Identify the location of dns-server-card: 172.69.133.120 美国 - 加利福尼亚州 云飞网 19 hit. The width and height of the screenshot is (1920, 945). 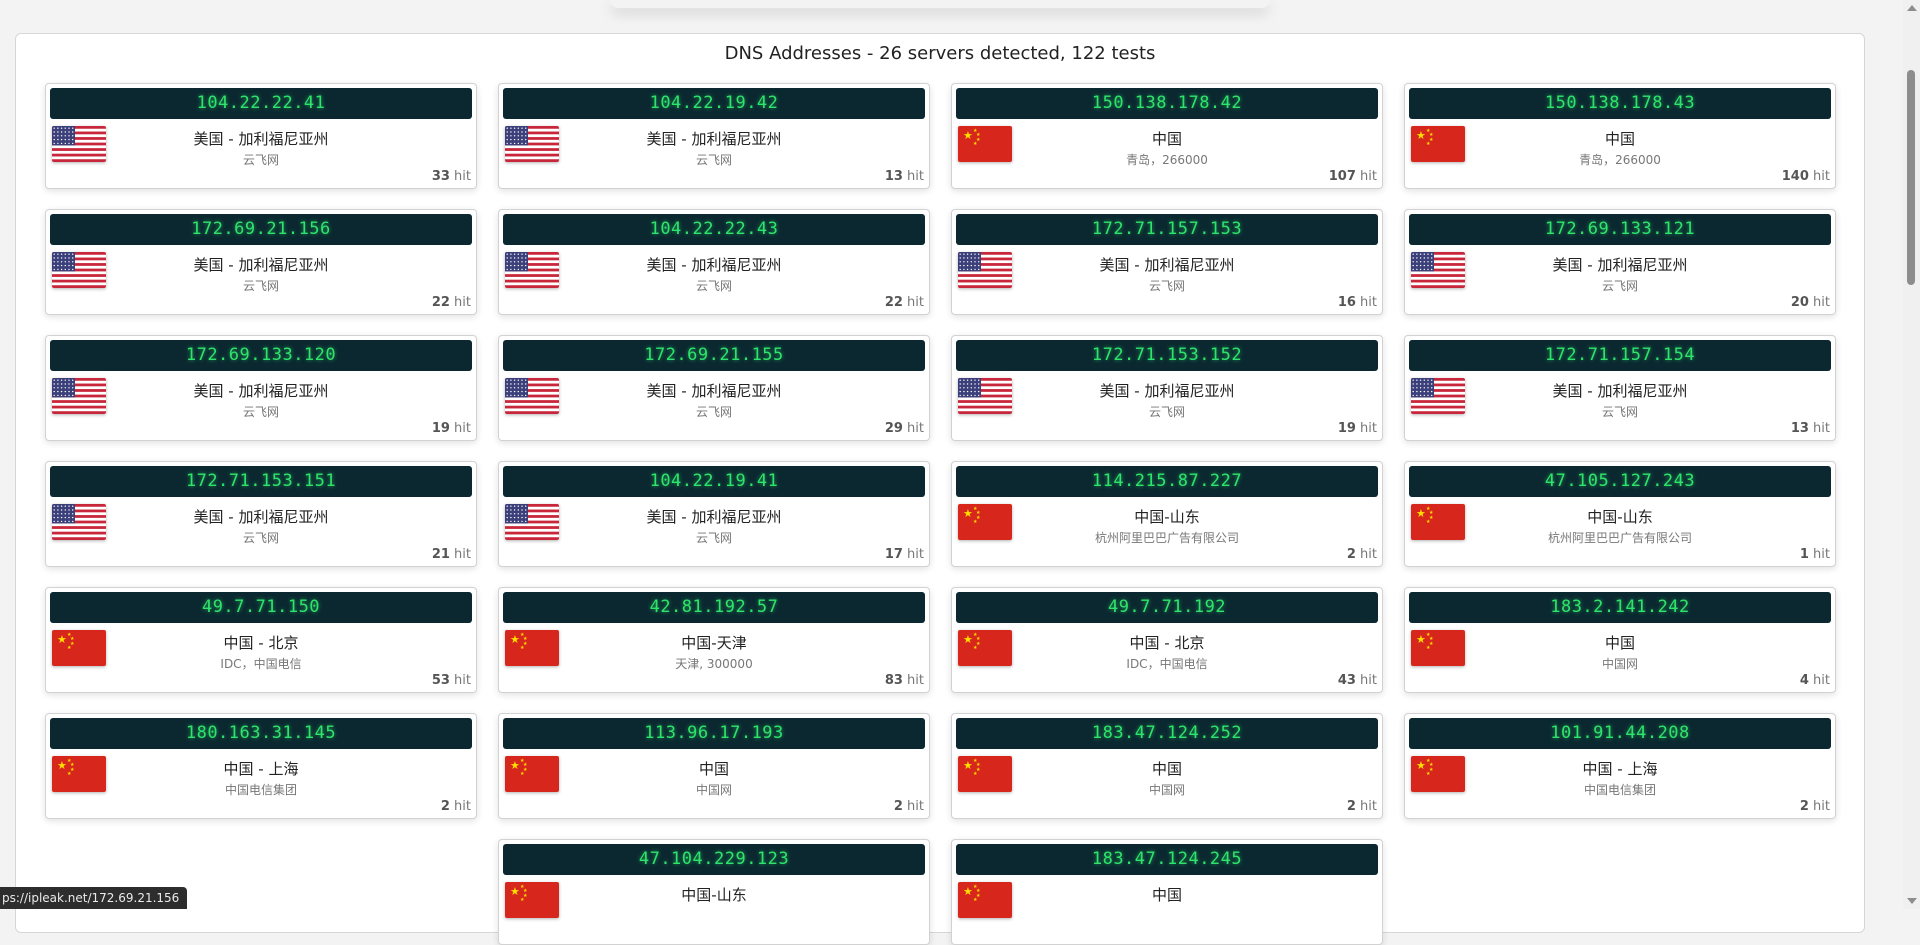
(261, 388).